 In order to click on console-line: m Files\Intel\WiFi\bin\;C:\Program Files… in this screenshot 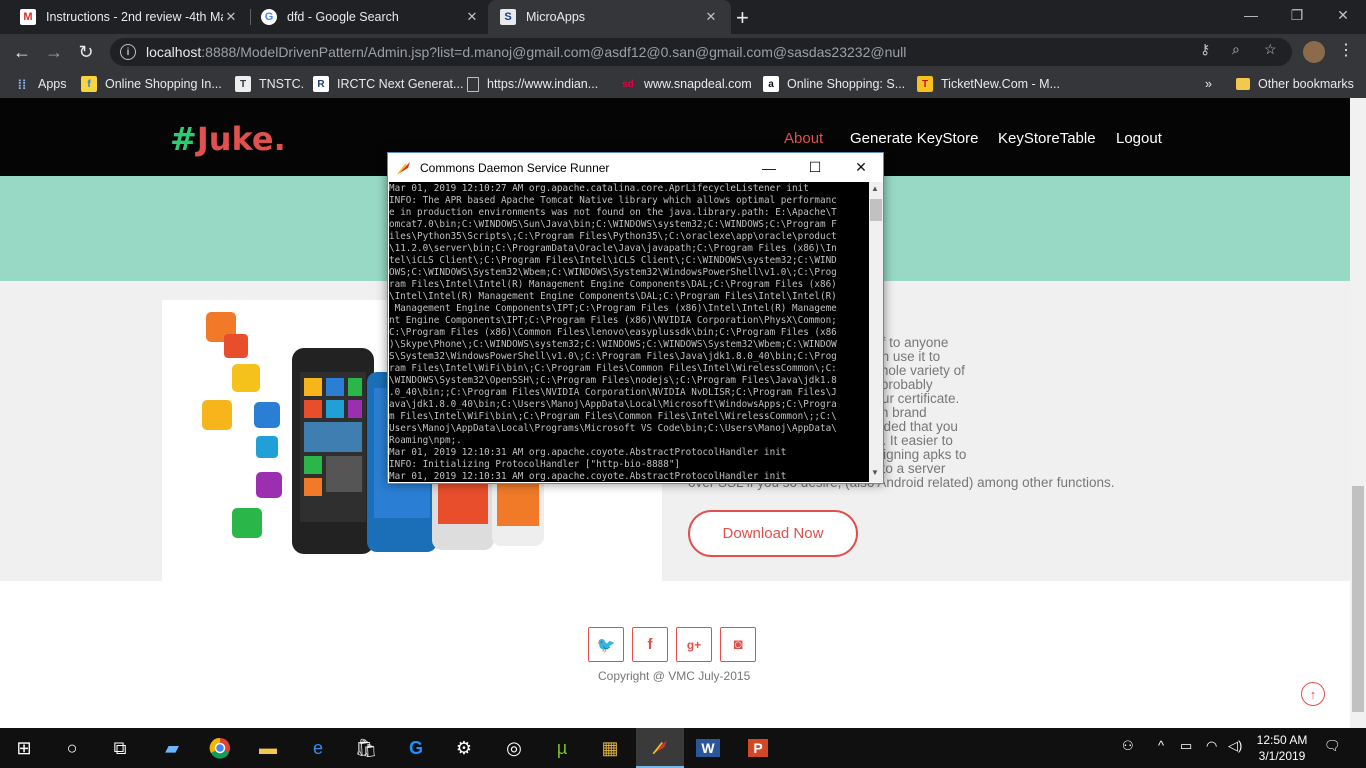, I will do `click(613, 416)`.